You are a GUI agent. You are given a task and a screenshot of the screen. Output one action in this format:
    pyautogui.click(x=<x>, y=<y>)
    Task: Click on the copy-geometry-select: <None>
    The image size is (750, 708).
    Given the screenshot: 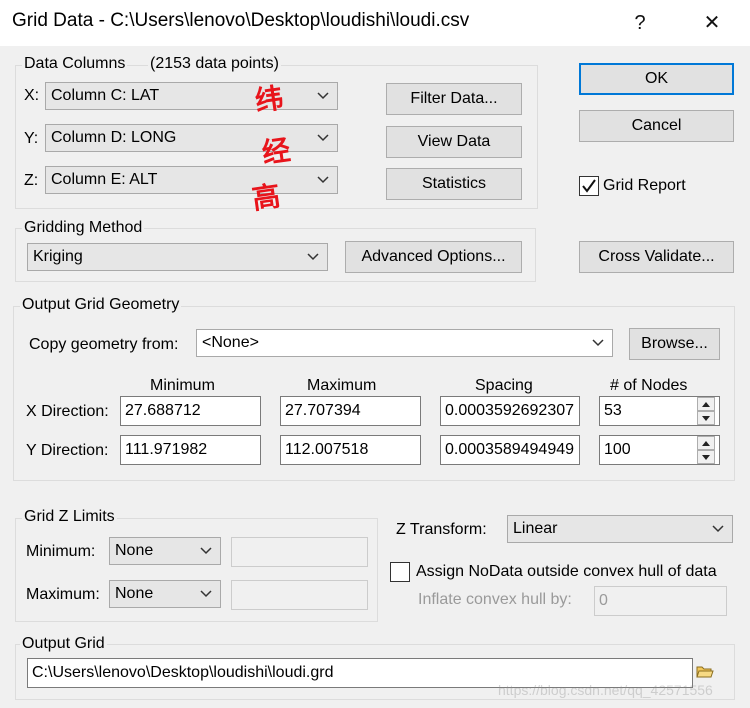 What is the action you would take?
    pyautogui.click(x=404, y=343)
    